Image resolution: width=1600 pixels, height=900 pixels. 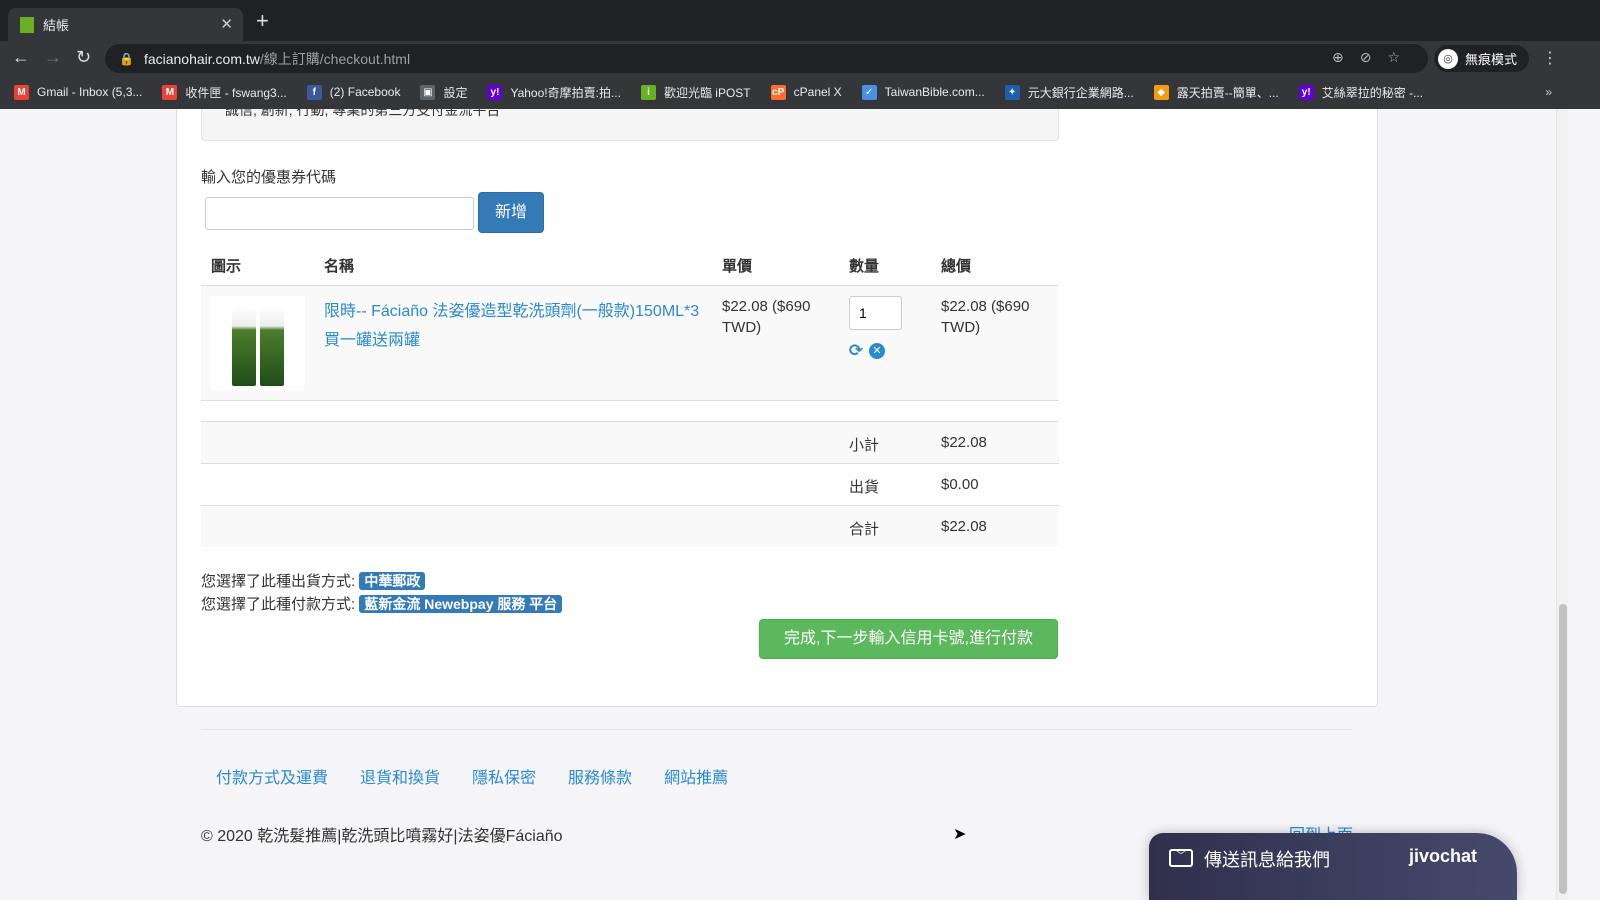 I want to click on payment-badge: 藍新金流 Newebpay 服務 平台, so click(x=461, y=604).